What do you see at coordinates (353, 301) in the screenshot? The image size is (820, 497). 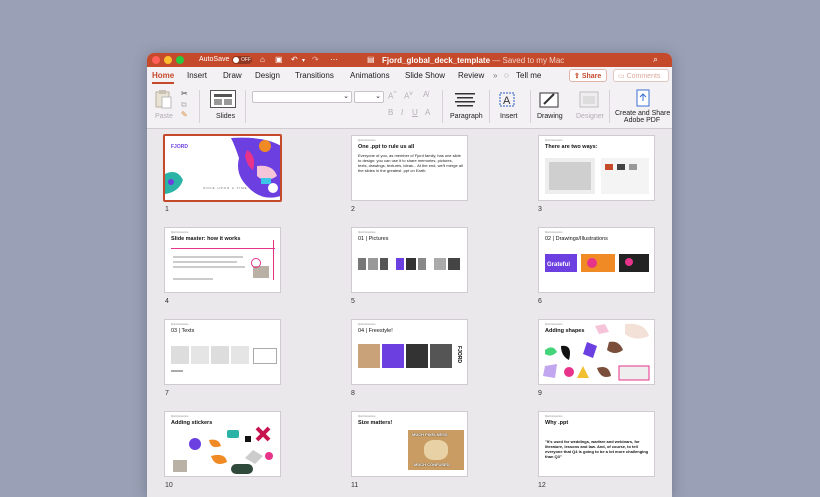 I see `slide-number: 5` at bounding box center [353, 301].